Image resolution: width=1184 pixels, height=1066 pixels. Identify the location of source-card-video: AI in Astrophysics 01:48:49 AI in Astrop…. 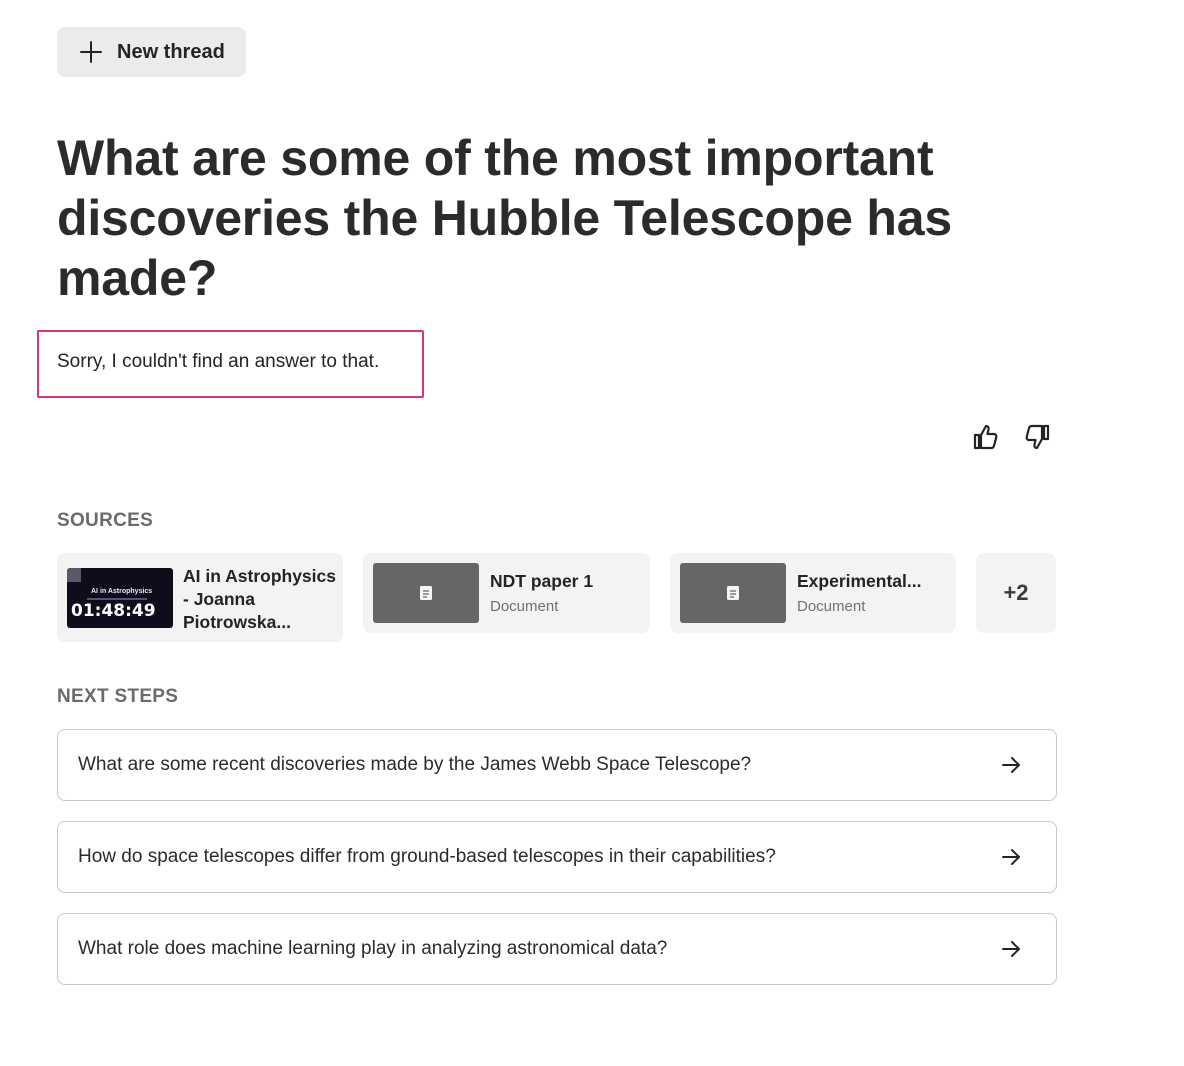
(200, 597).